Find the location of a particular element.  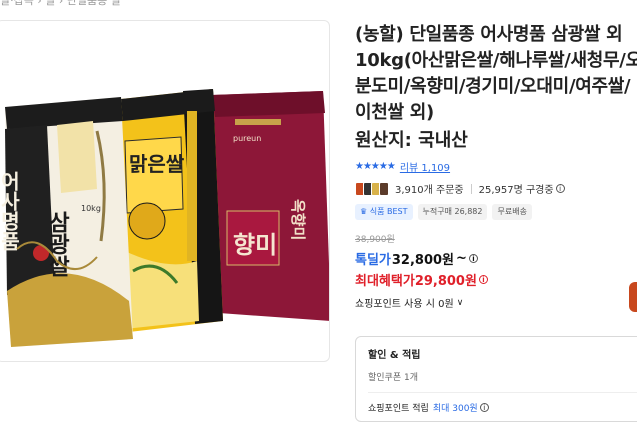

badge-label: 식품 BEST is located at coordinates (388, 211).